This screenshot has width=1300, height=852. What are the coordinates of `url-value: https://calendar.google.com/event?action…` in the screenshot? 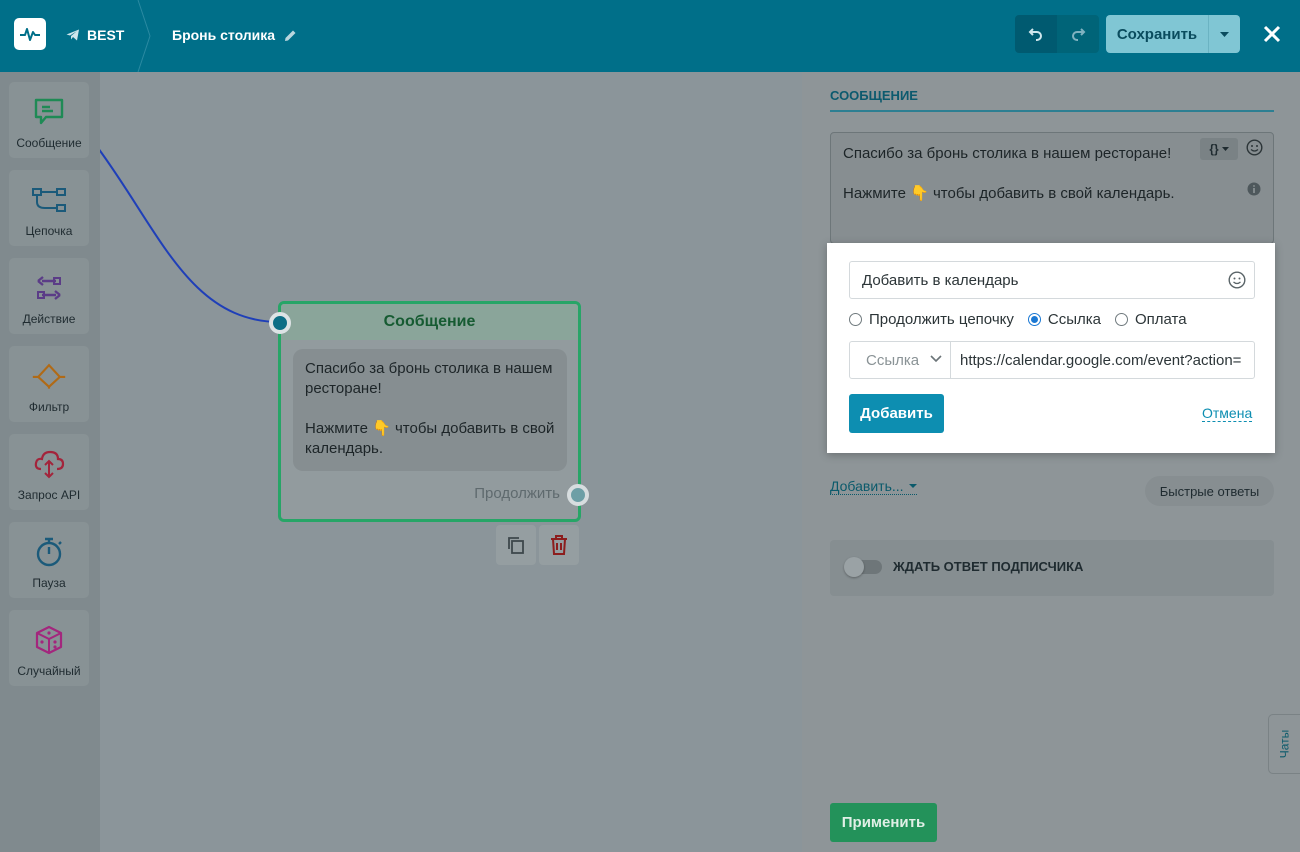 It's located at (1101, 360).